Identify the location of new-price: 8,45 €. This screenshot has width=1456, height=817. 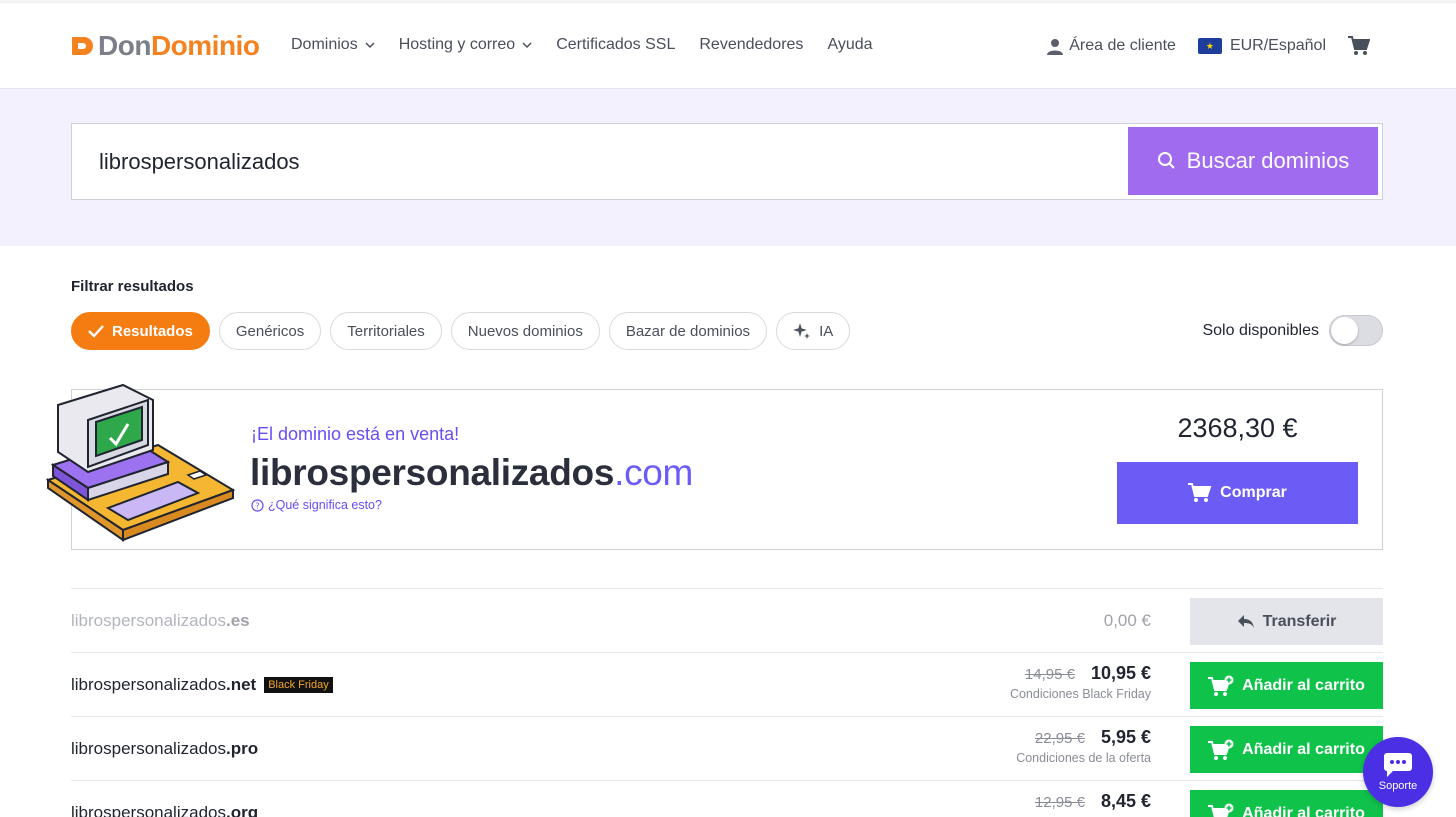
(1125, 801).